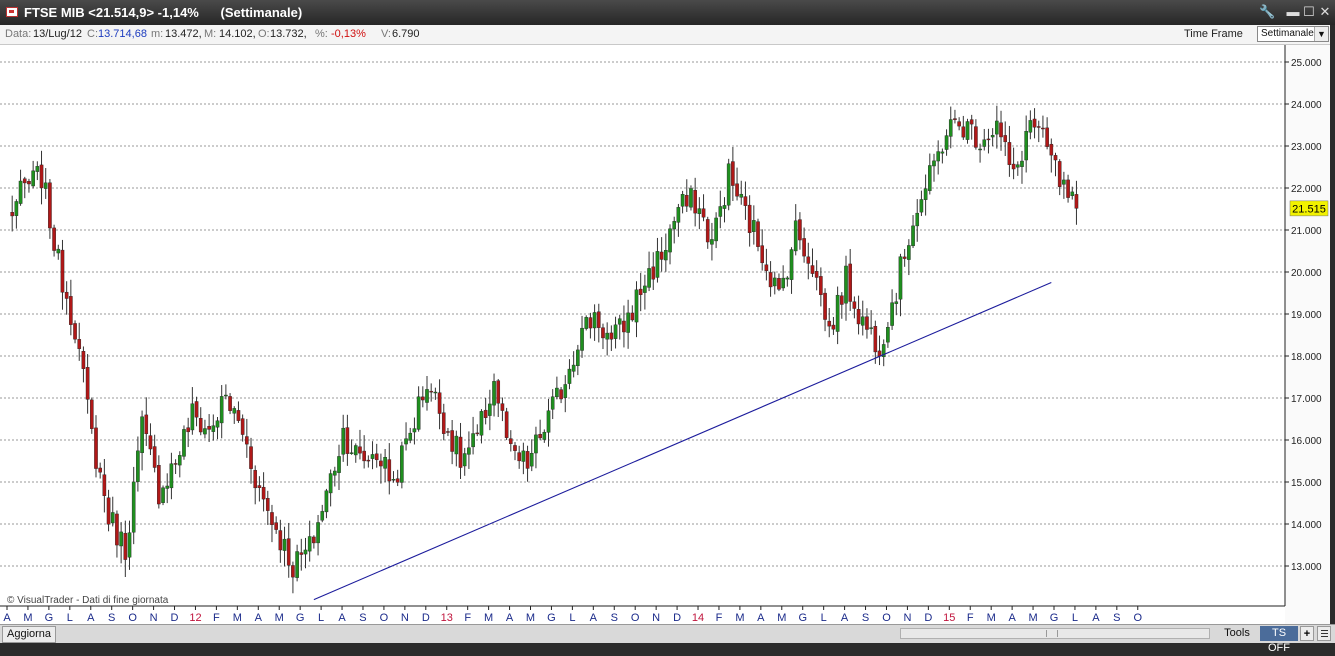 This screenshot has height=656, width=1335. Describe the element at coordinates (1237, 633) in the screenshot. I see `tools-button: Tools` at that location.